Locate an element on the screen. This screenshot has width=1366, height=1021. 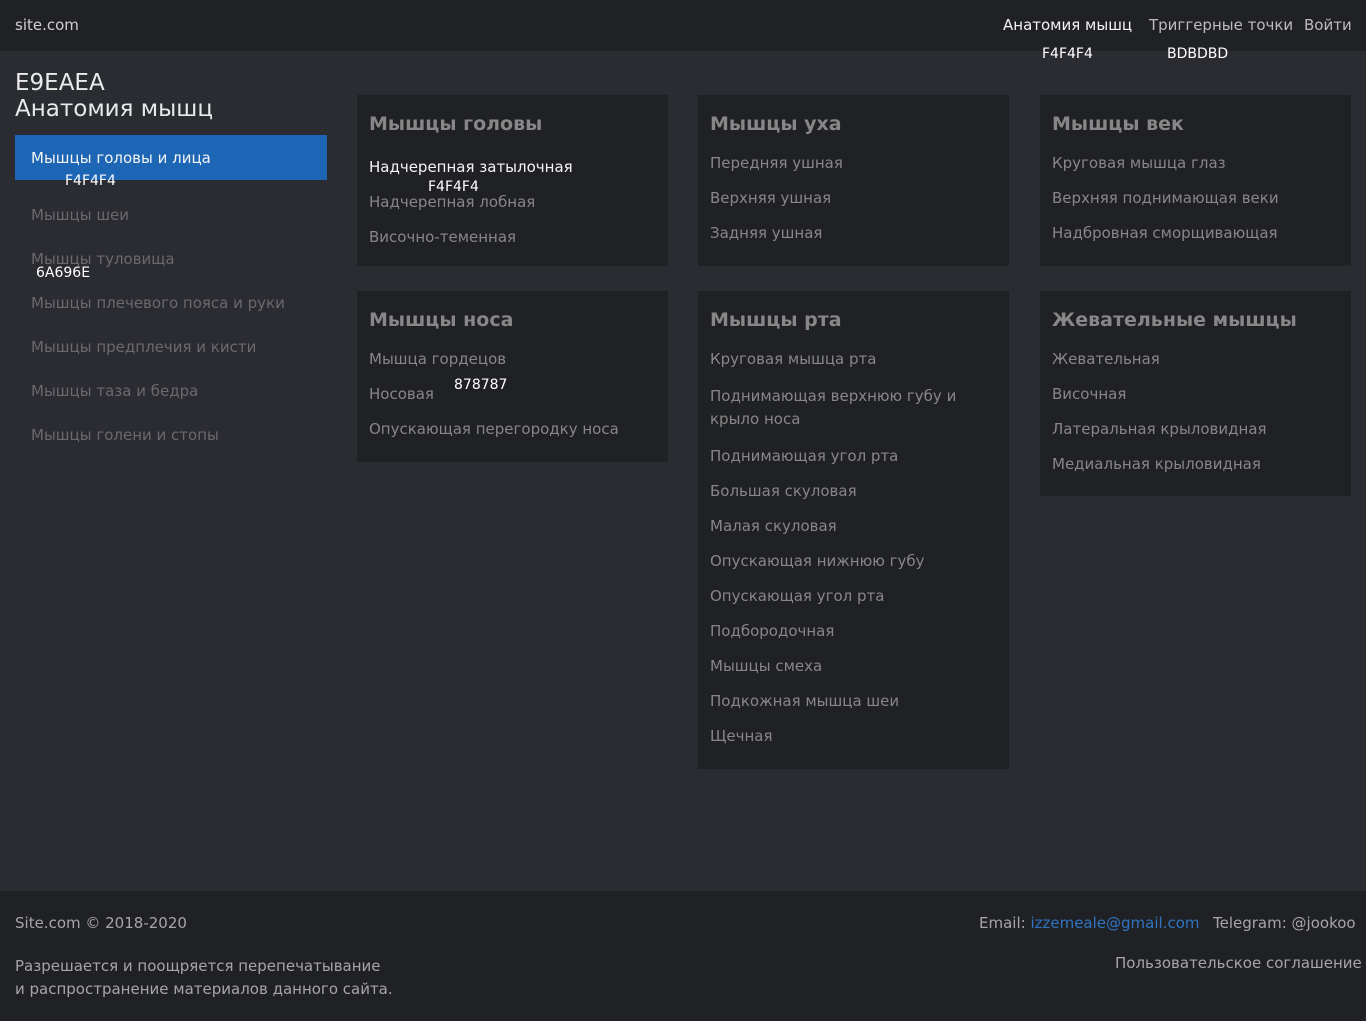
sidebar-title: Анатомия мышц is located at coordinates (114, 109).